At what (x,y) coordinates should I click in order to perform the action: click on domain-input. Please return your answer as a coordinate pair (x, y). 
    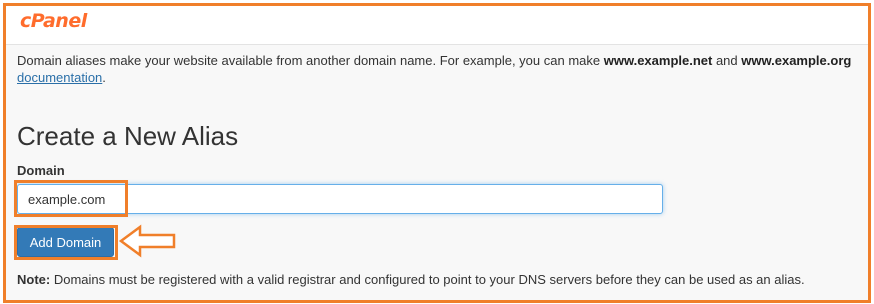
    Looking at the image, I should click on (340, 199).